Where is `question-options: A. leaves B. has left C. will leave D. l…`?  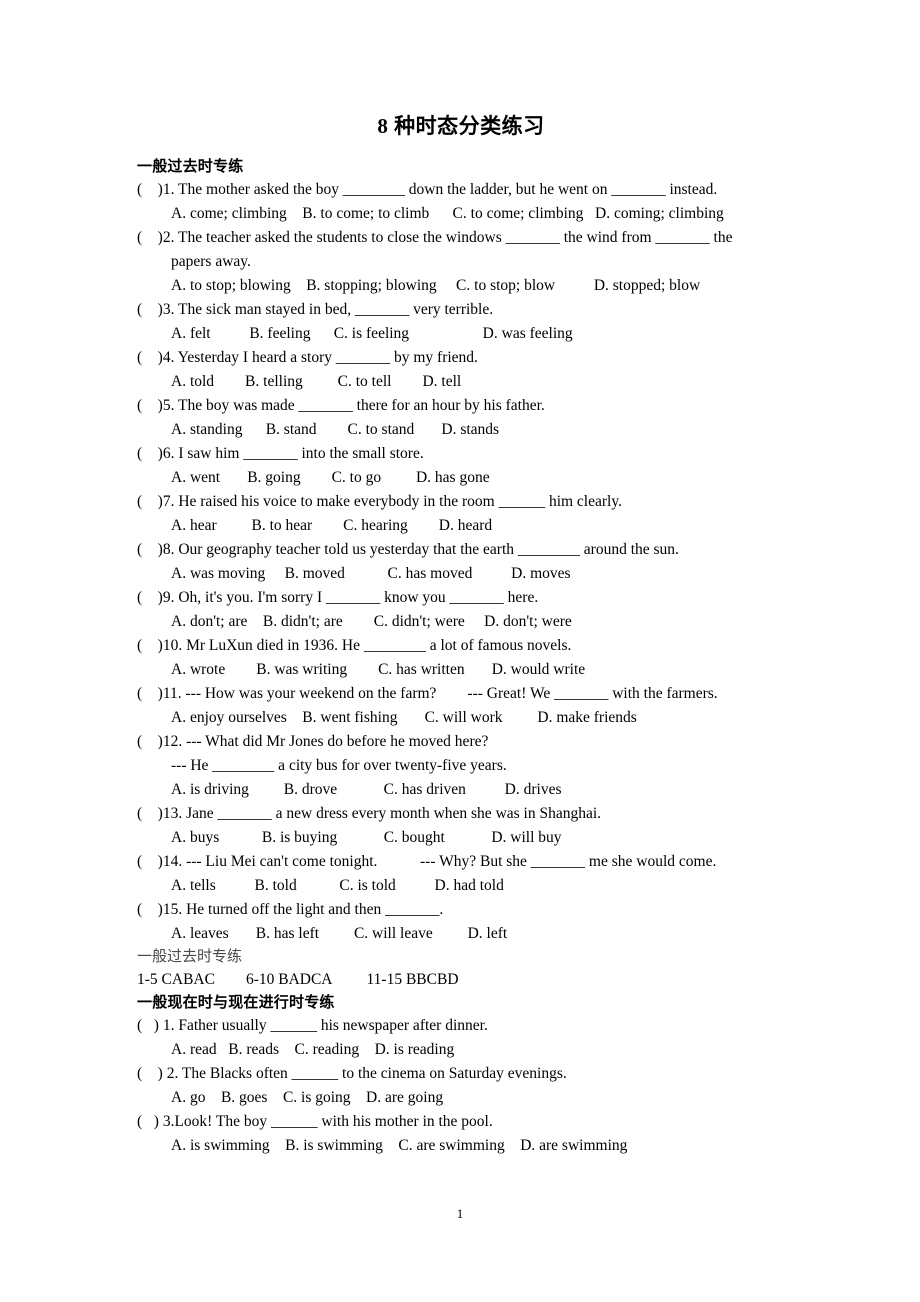
question-options: A. leaves B. has left C. will leave D. l… is located at coordinates (339, 933).